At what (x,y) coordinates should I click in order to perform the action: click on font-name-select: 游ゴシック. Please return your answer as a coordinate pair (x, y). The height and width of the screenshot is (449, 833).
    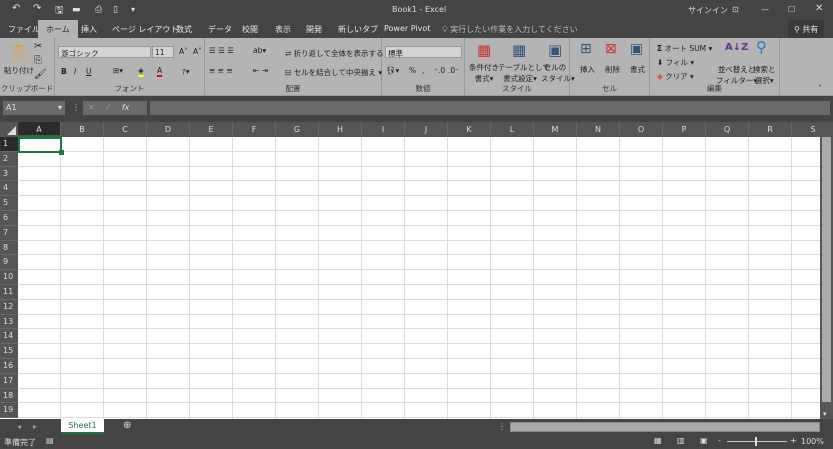
    Looking at the image, I should click on (104, 52).